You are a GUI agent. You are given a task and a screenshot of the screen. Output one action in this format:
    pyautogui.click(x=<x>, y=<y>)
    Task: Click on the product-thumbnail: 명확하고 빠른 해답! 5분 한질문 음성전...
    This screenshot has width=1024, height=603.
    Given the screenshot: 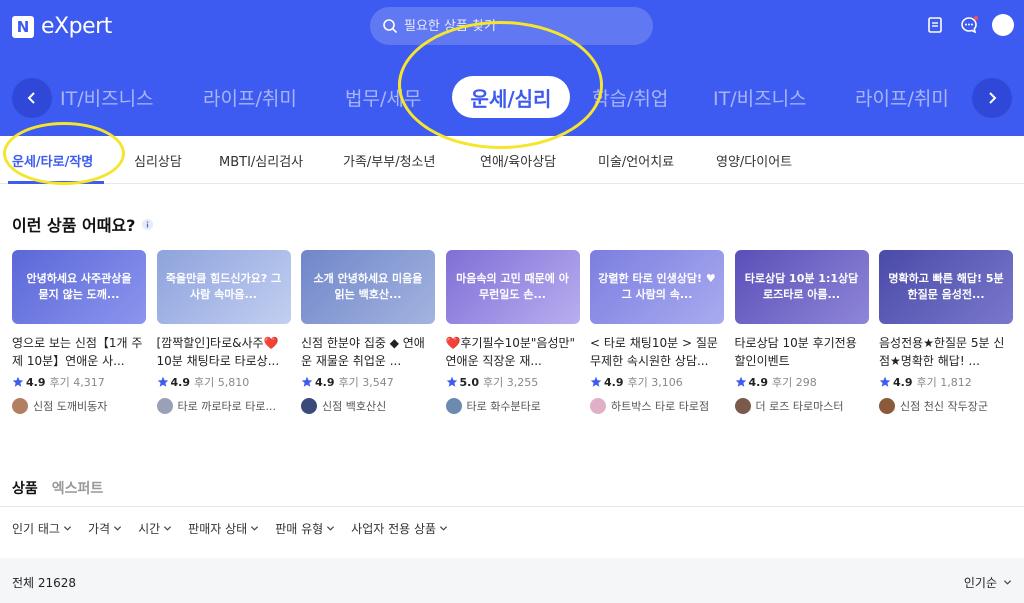 What is the action you would take?
    pyautogui.click(x=946, y=287)
    